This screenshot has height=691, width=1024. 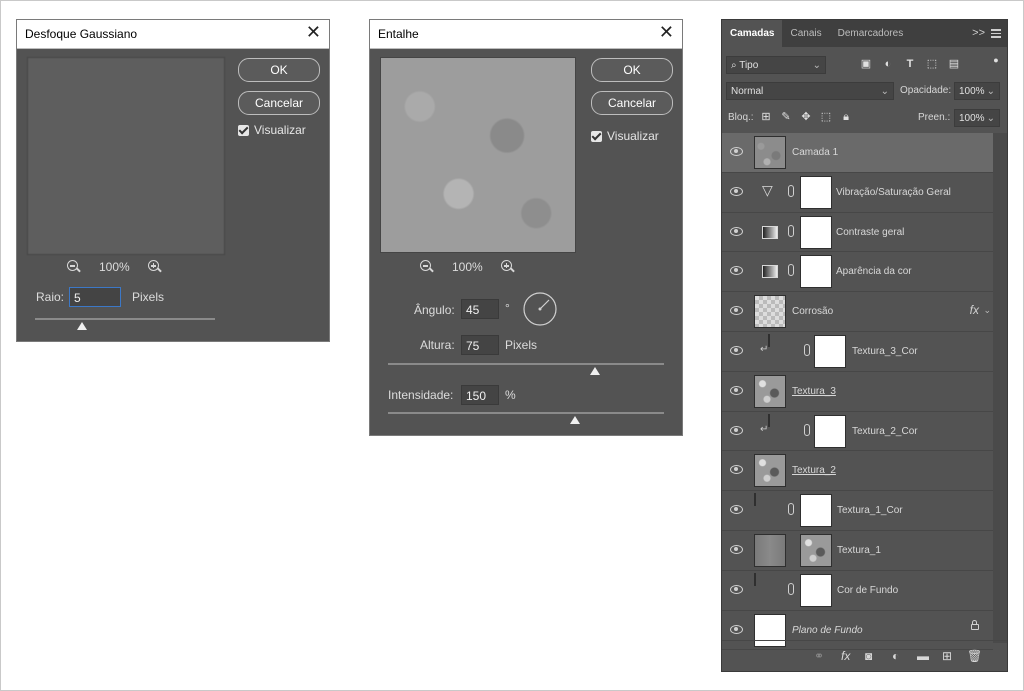 What do you see at coordinates (148, 297) in the screenshot?
I see `radius-unit: Pixels` at bounding box center [148, 297].